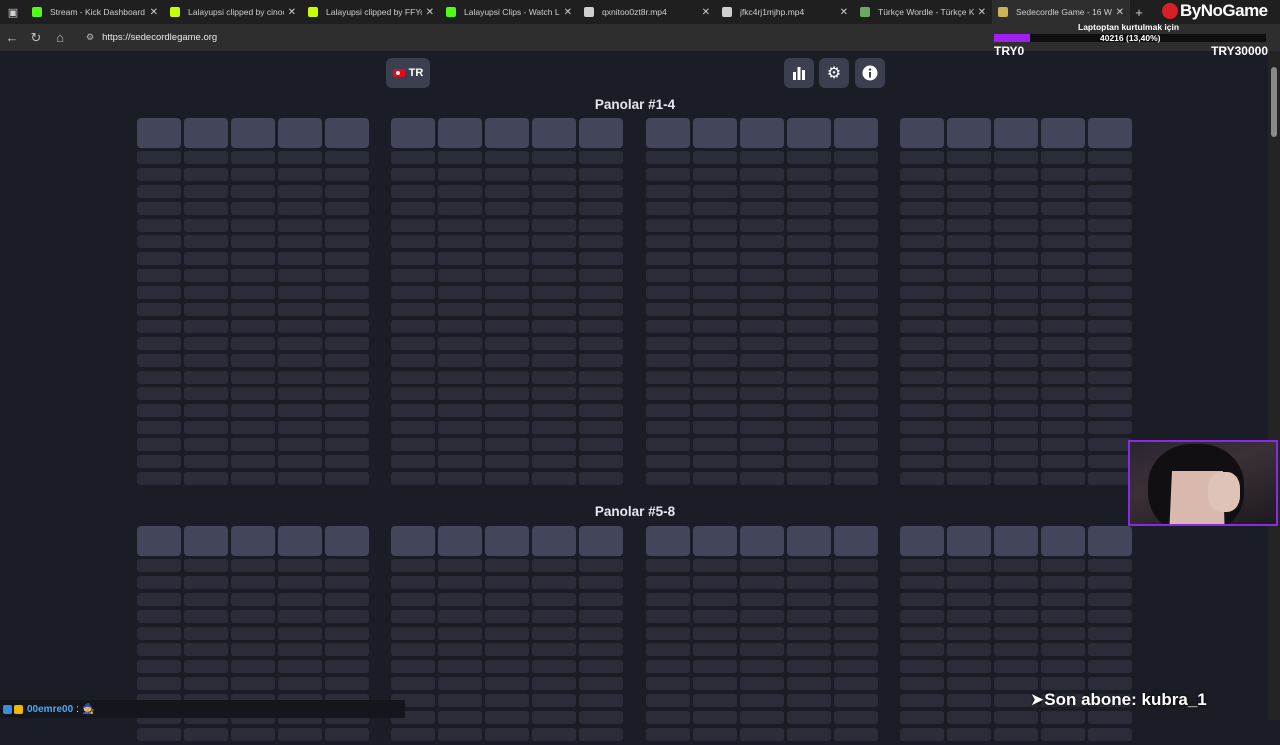 The height and width of the screenshot is (745, 1280). I want to click on home-icon: ⌂, so click(60, 37).